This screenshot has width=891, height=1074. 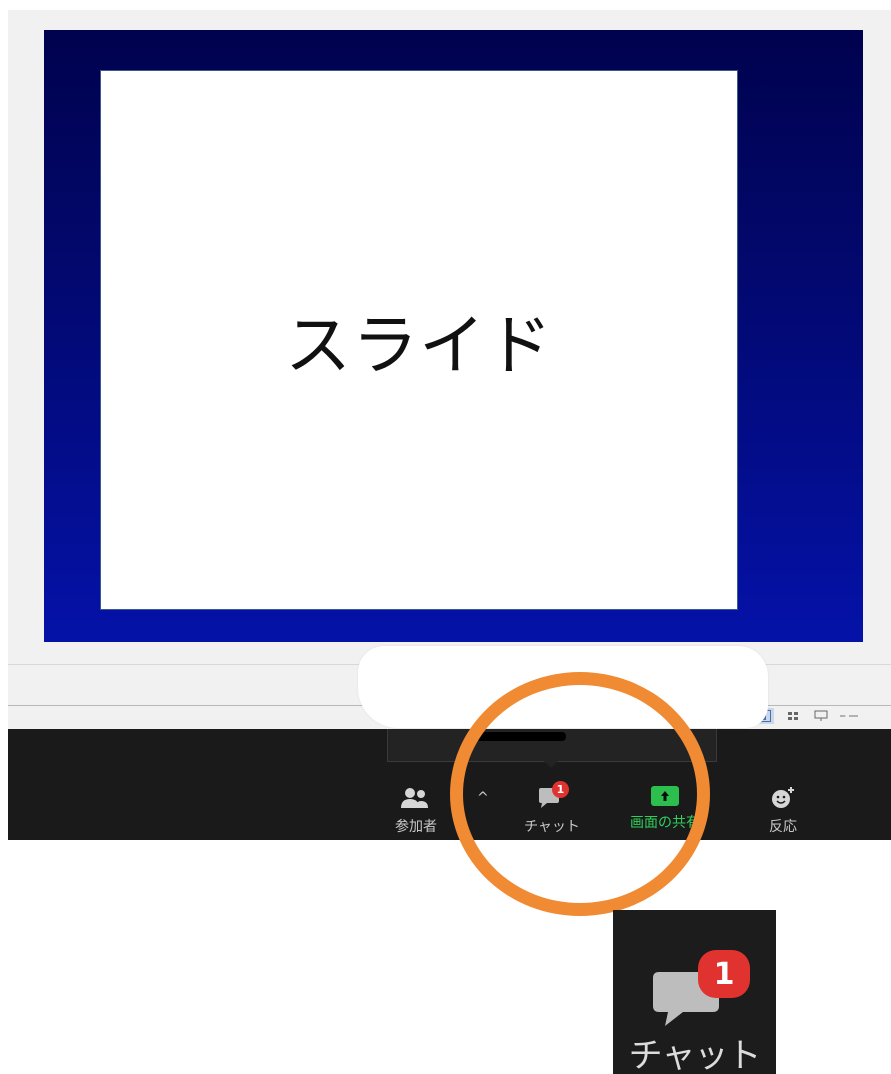 I want to click on smiley-plus-icon, so click(x=783, y=797).